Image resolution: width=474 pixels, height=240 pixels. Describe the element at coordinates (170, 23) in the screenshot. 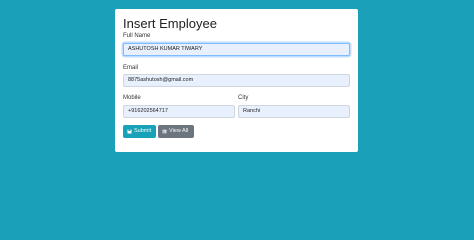

I see `page-title: Insert Employee` at that location.